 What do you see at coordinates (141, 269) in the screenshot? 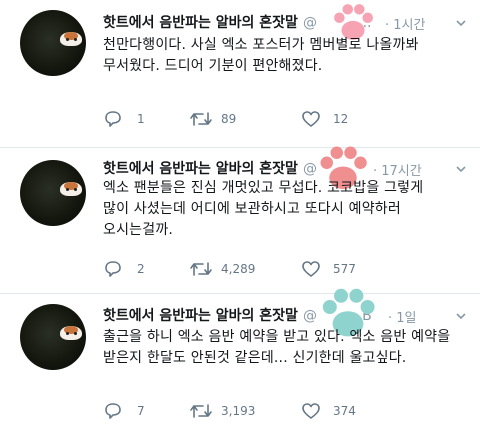
I see `reply-count: 2` at bounding box center [141, 269].